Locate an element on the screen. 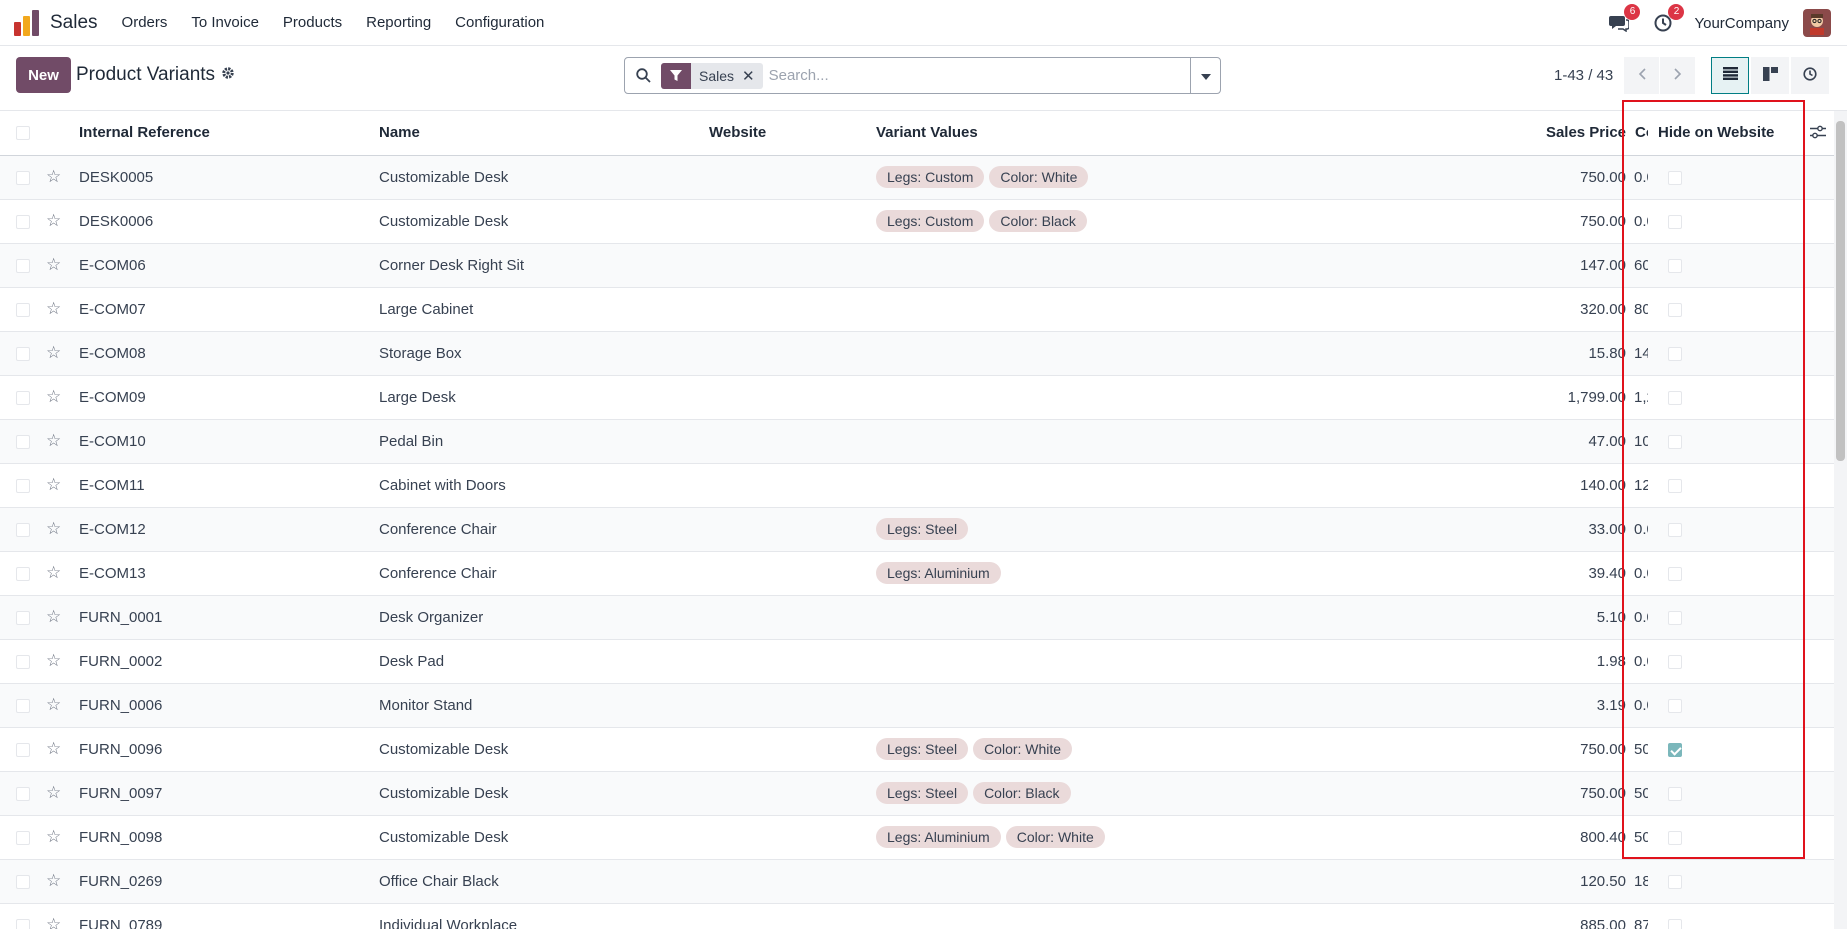 The image size is (1847, 929). table-row: ☆ E-COM10Pedal Bin 47.0010.00 is located at coordinates (917, 441).